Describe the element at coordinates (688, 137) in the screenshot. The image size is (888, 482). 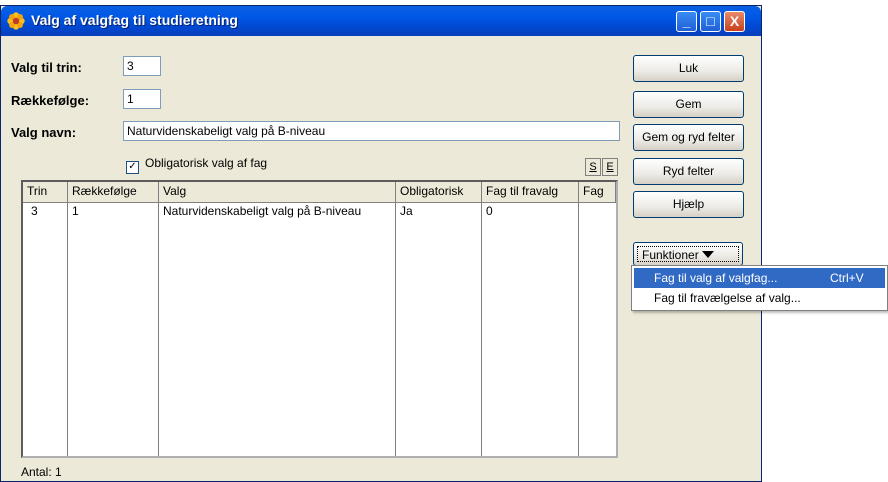
I see `gem-og-ryd-button: Gem og ryd felter` at that location.